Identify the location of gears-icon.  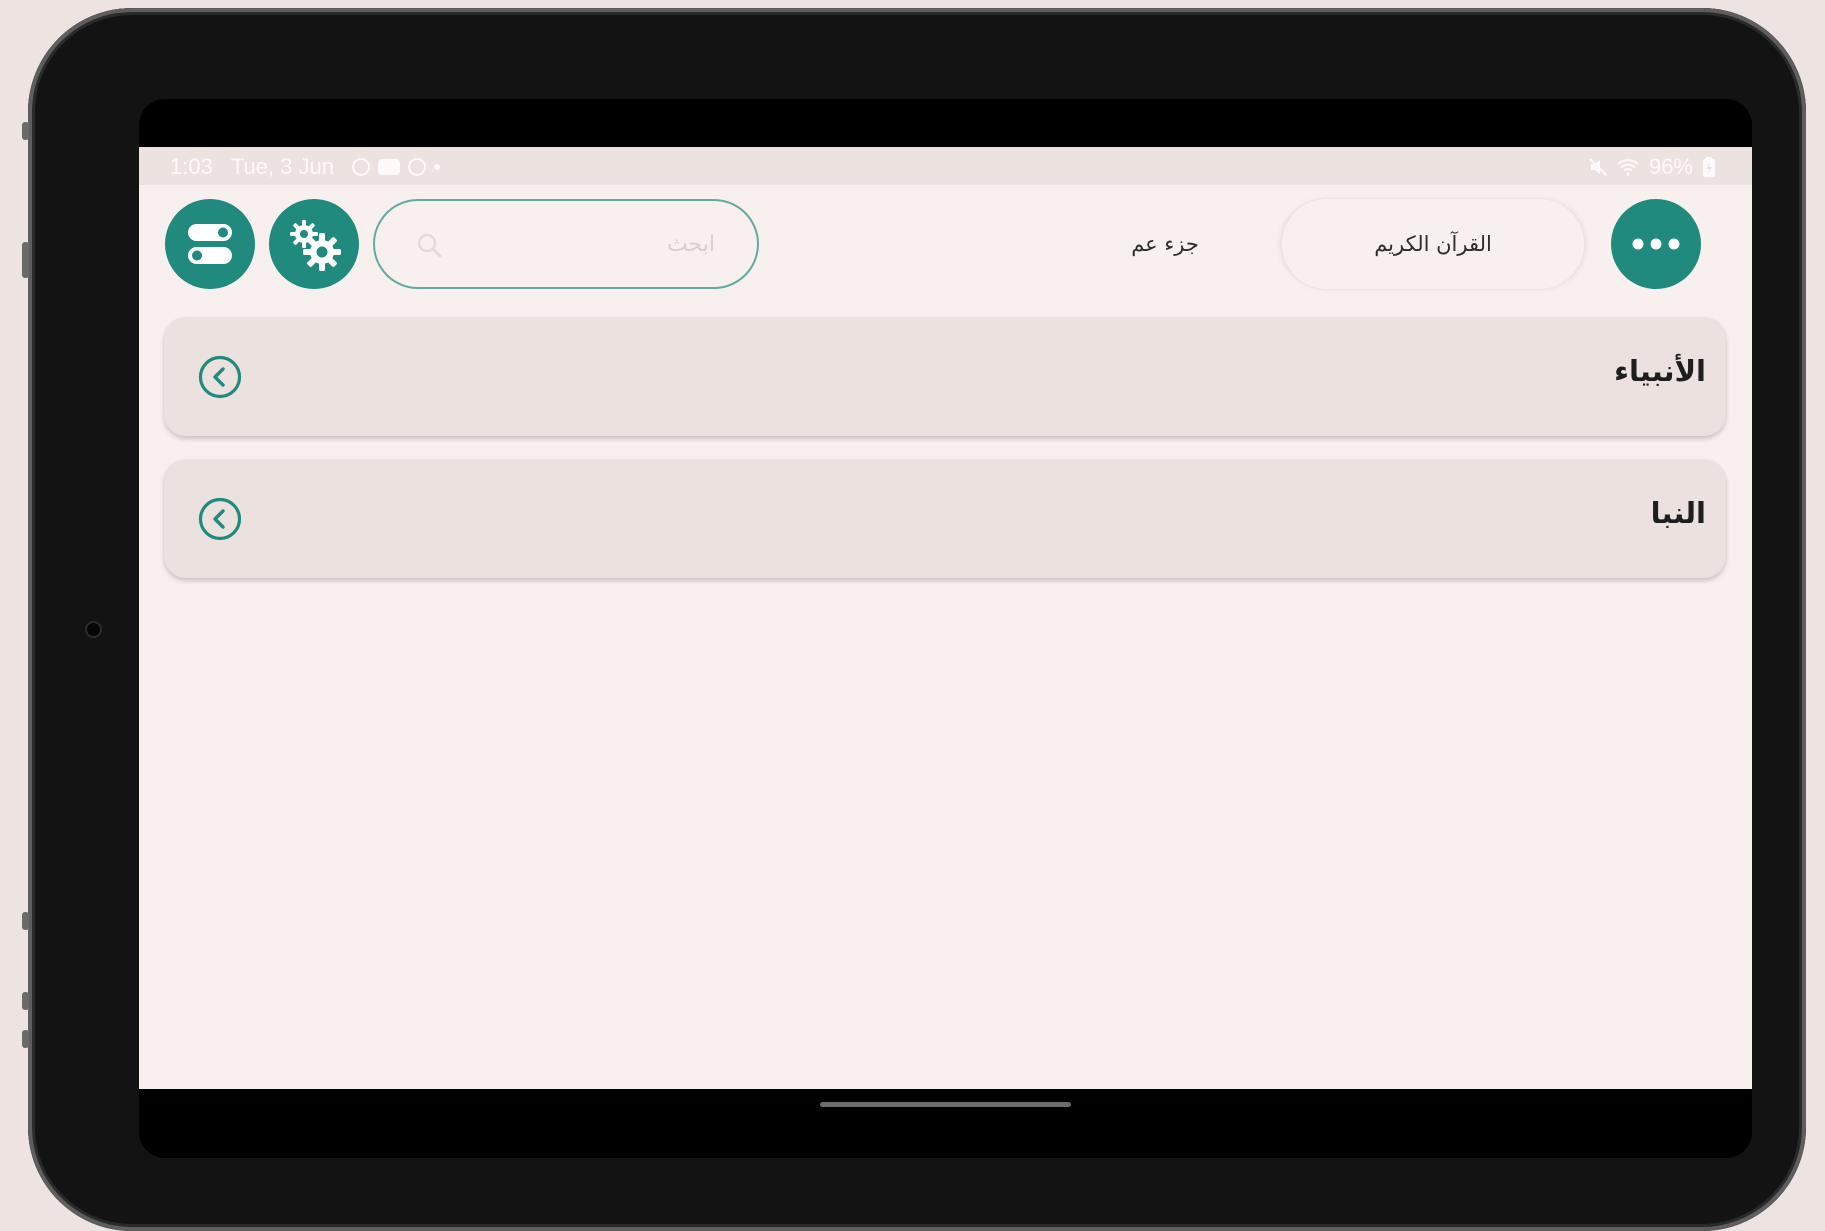
(315, 245).